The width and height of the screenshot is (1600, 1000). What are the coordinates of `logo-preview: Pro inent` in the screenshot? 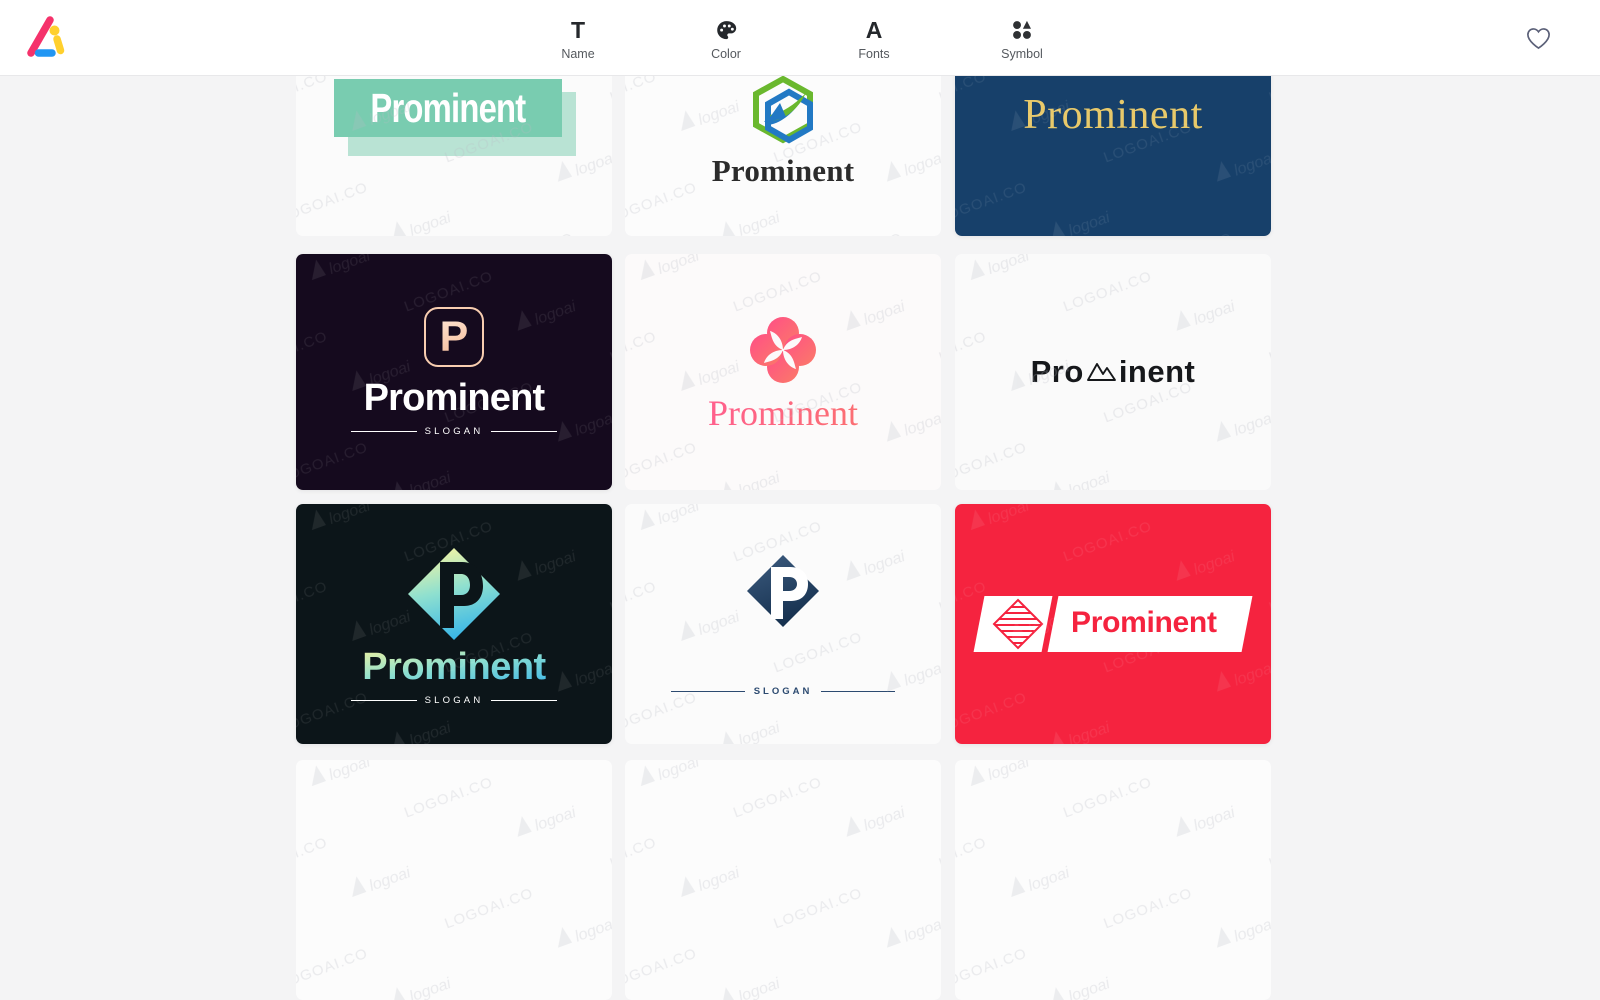 It's located at (1113, 372).